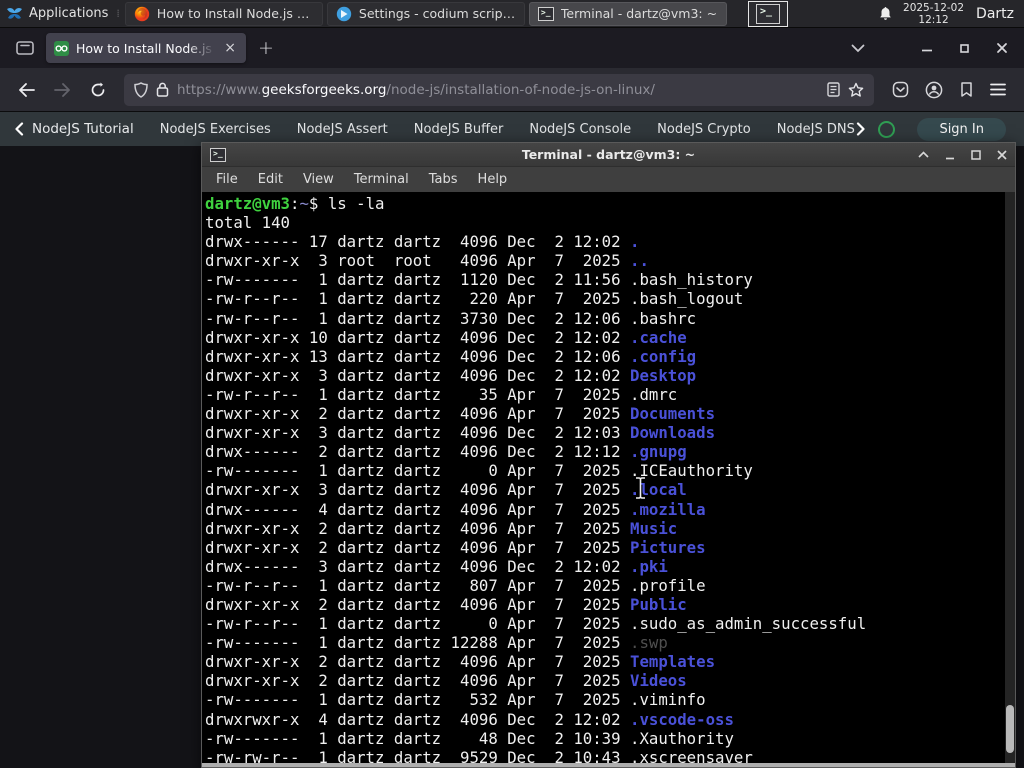 The width and height of the screenshot is (1024, 768). What do you see at coordinates (25, 48) in the screenshot?
I see `firefox-view-icon` at bounding box center [25, 48].